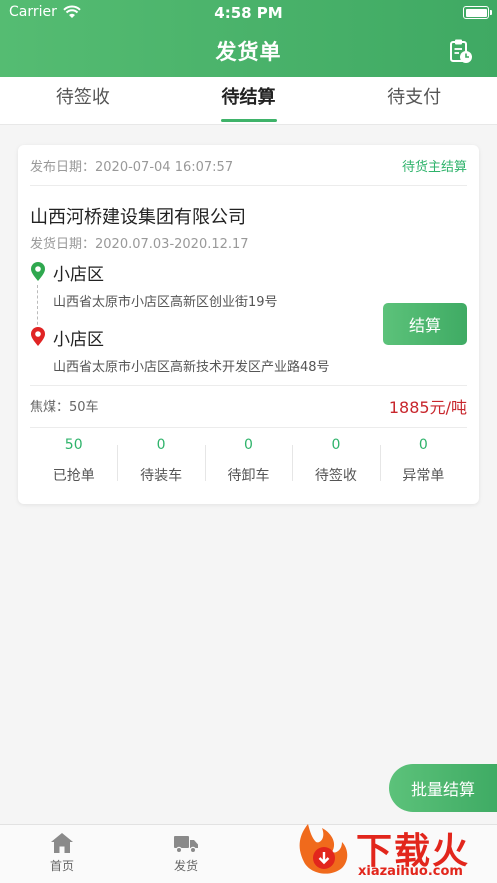  What do you see at coordinates (335, 461) in the screenshot?
I see `stat-awaiting-receipt: 0 待签收` at bounding box center [335, 461].